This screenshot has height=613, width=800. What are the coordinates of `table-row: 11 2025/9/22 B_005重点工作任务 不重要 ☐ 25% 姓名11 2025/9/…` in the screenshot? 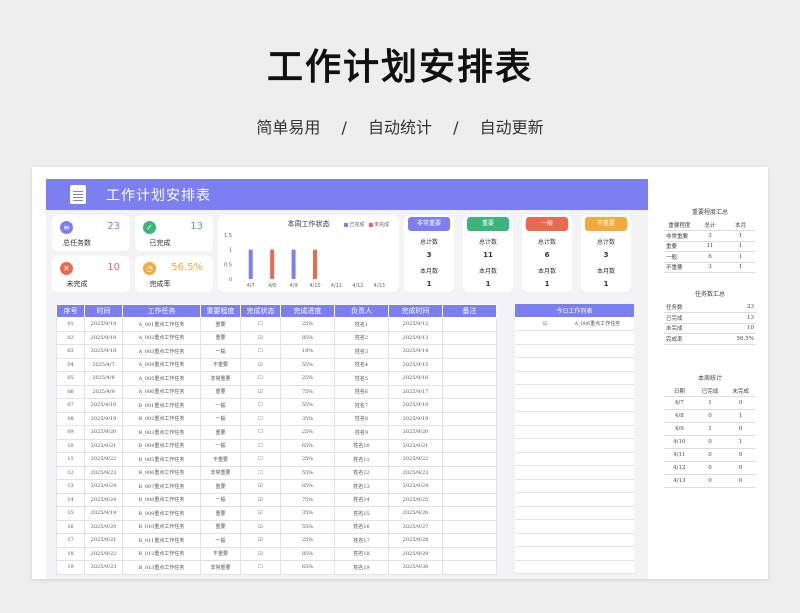 It's located at (276, 459).